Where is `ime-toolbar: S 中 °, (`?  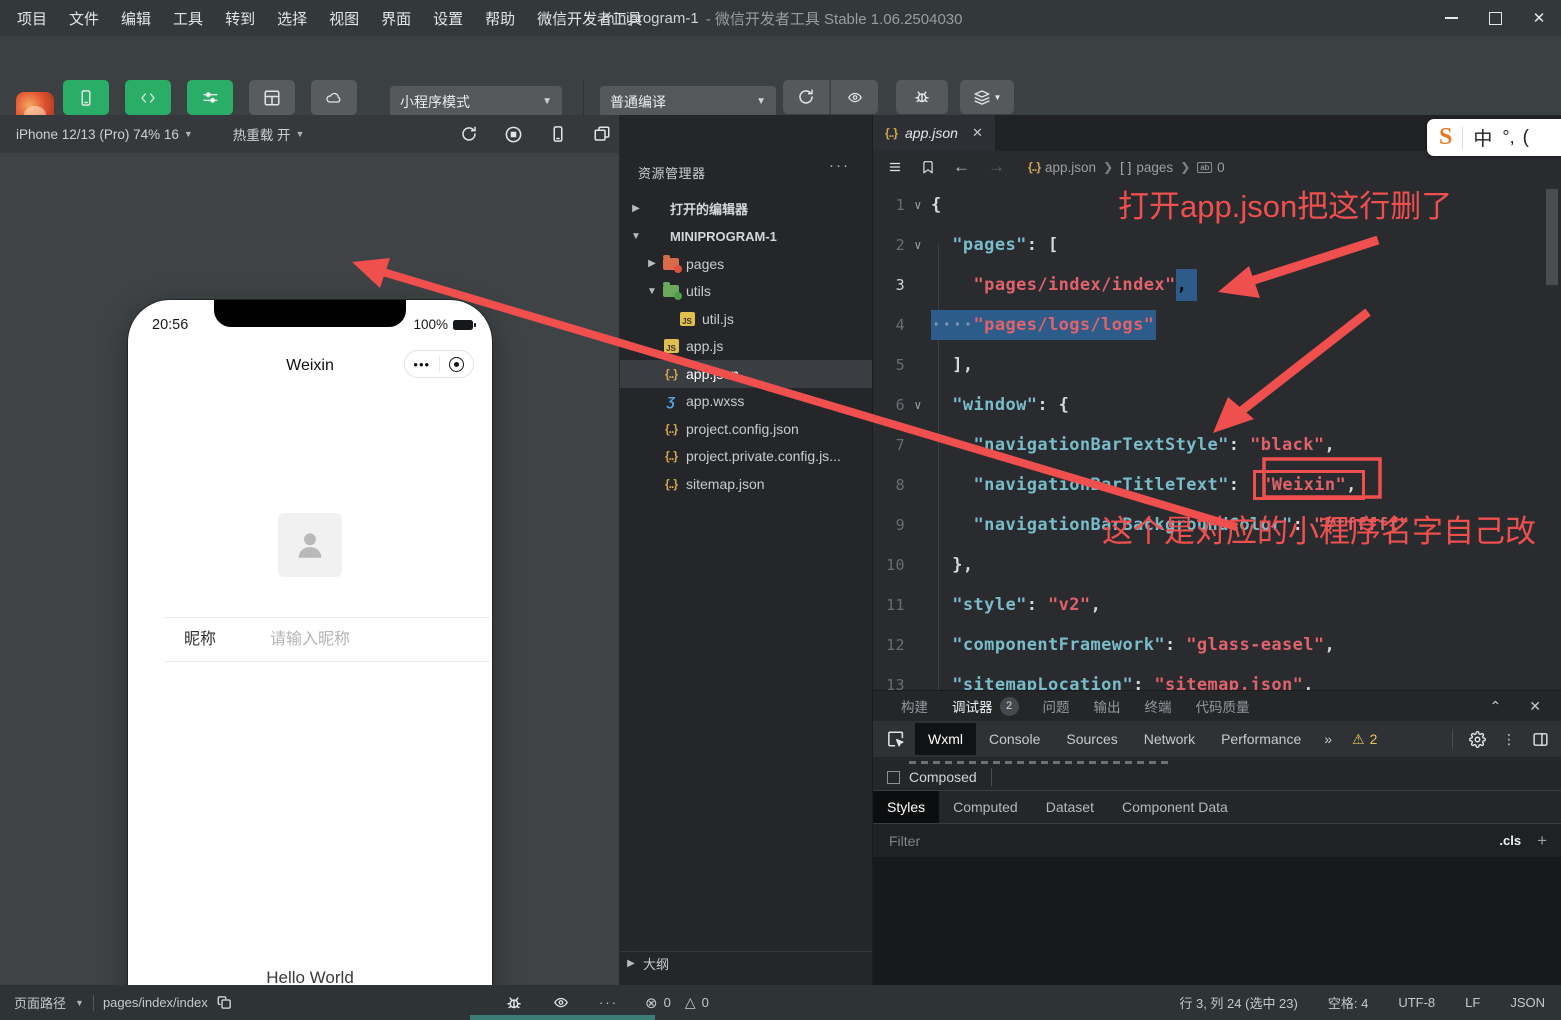 ime-toolbar: S 中 °, ( is located at coordinates (1494, 137).